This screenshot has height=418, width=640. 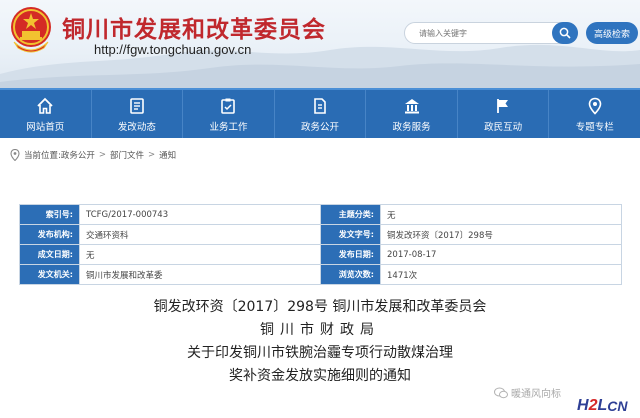 I want to click on national-emblem-icon, so click(x=31, y=30).